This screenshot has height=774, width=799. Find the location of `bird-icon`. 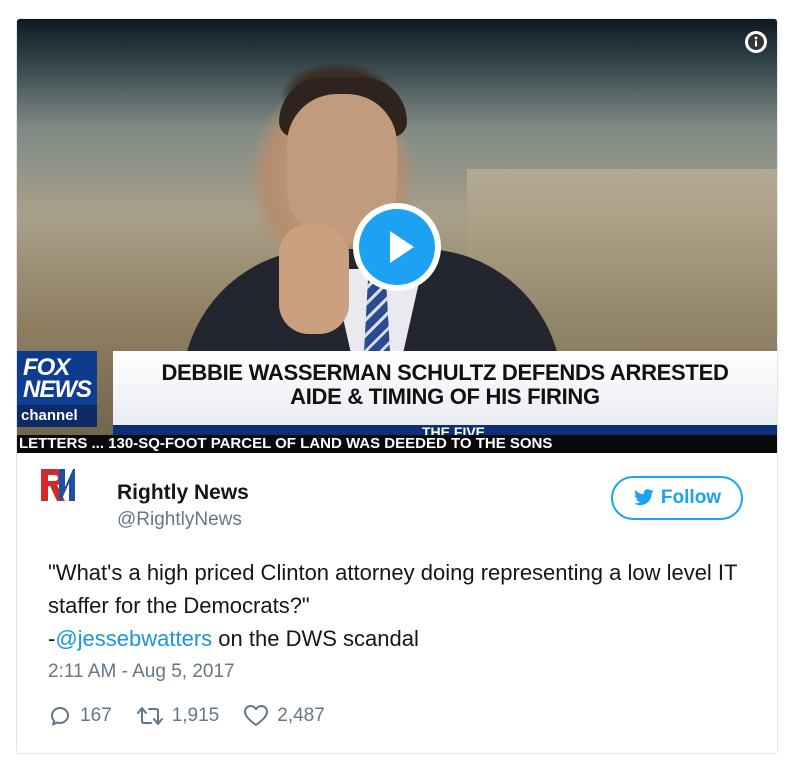

bird-icon is located at coordinates (643, 497).